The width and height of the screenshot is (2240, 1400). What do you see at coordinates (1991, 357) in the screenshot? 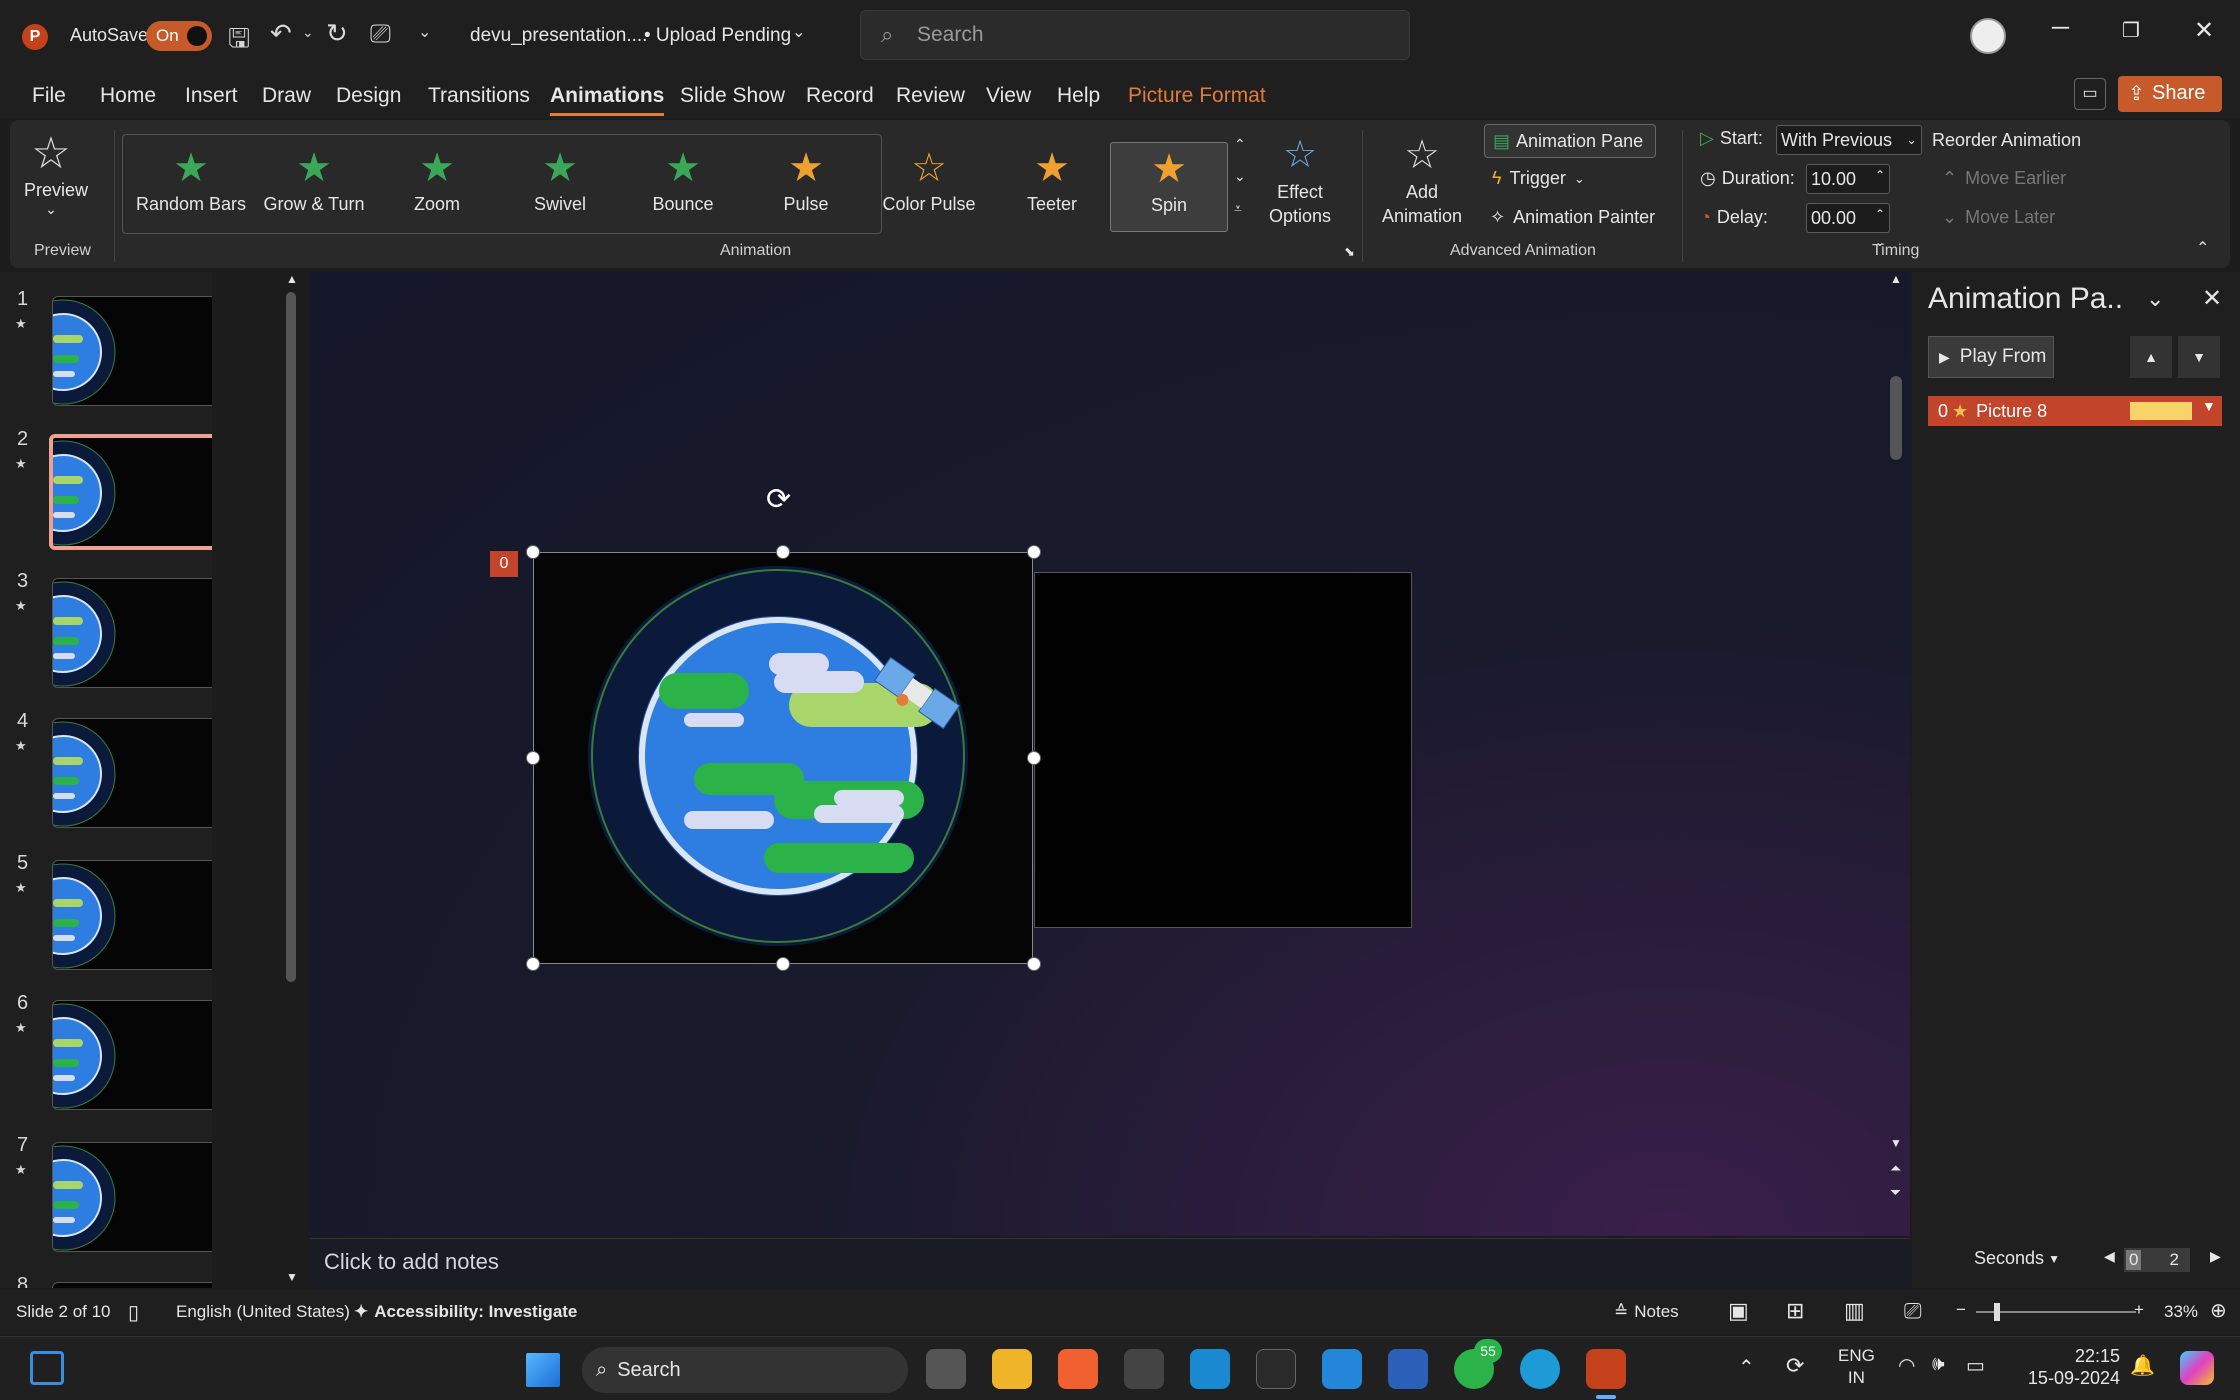
I see `play-from-button: ▶ Play From` at bounding box center [1991, 357].